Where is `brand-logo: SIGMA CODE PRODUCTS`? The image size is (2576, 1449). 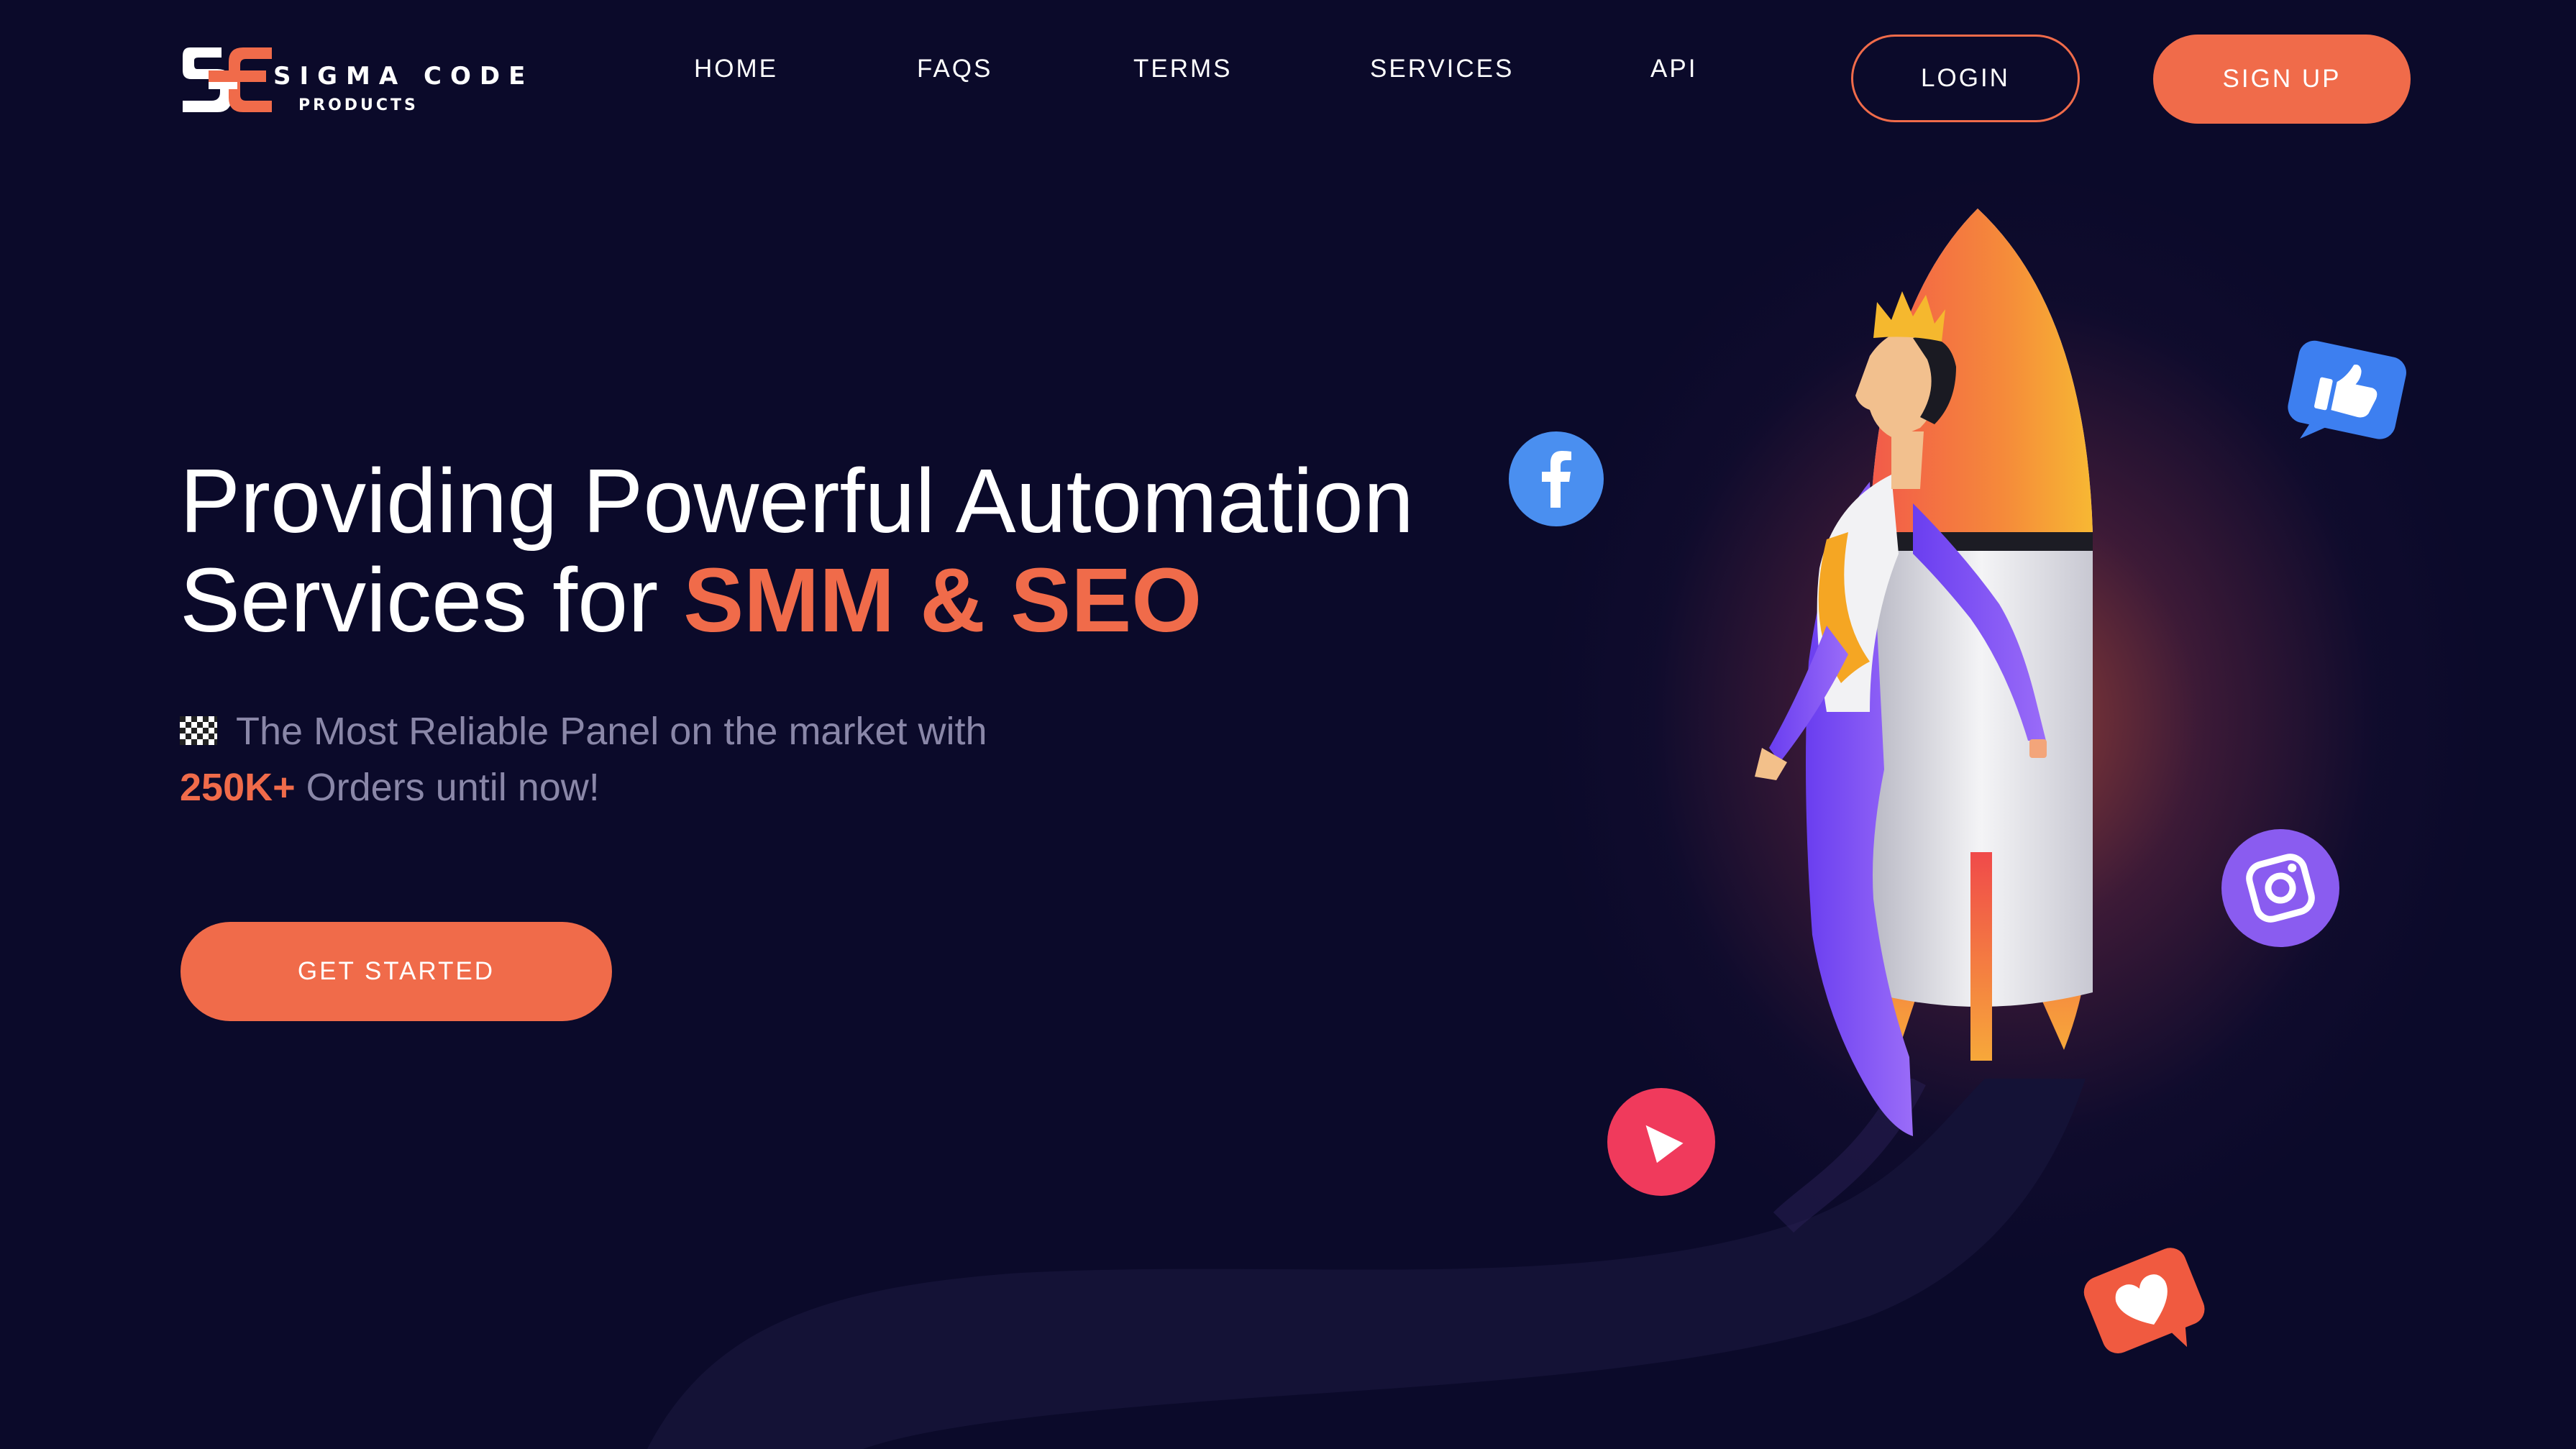 brand-logo: SIGMA CODE PRODUCTS is located at coordinates (359, 81).